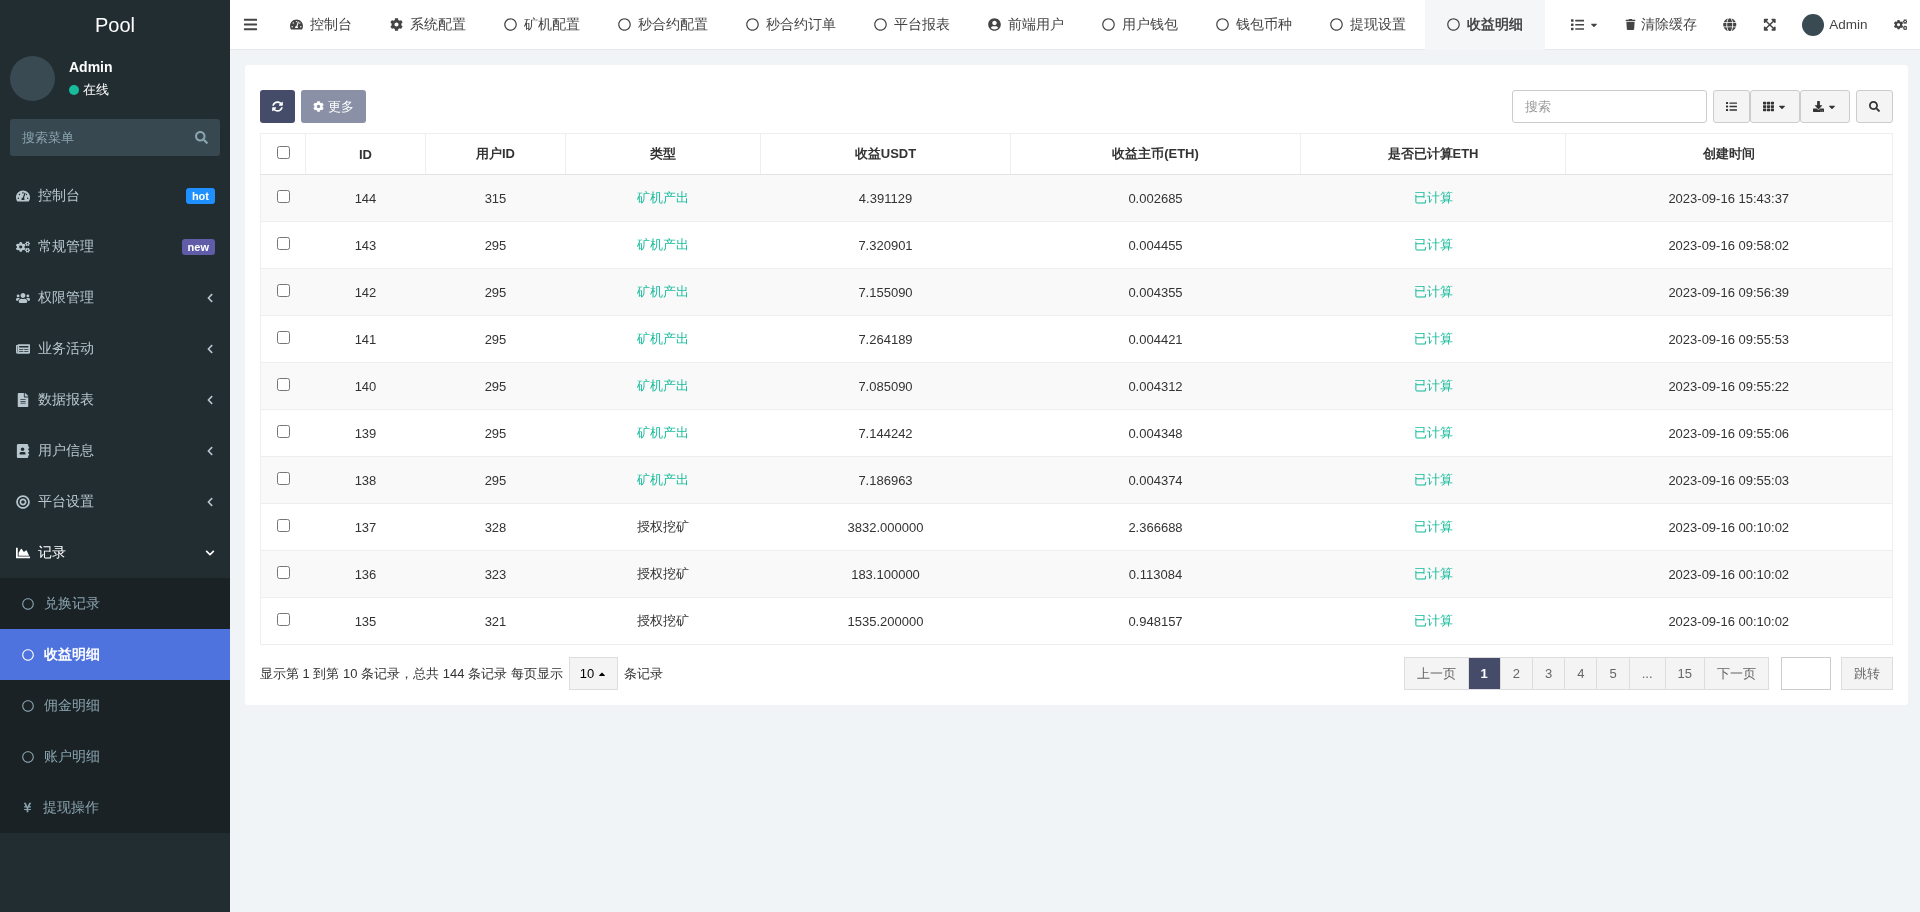 Image resolution: width=1920 pixels, height=912 pixels. I want to click on page-button: 1, so click(1484, 673).